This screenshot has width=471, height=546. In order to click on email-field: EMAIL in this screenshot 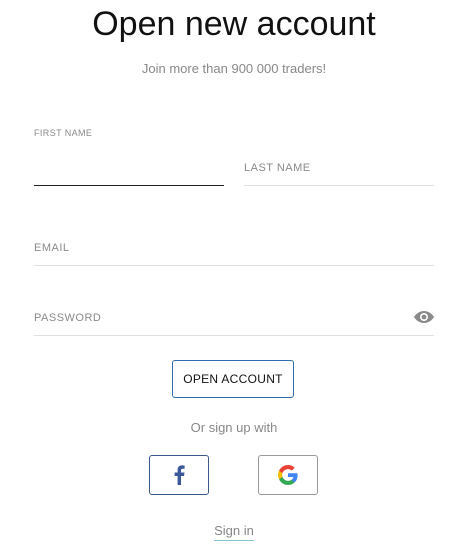, I will do `click(234, 237)`.